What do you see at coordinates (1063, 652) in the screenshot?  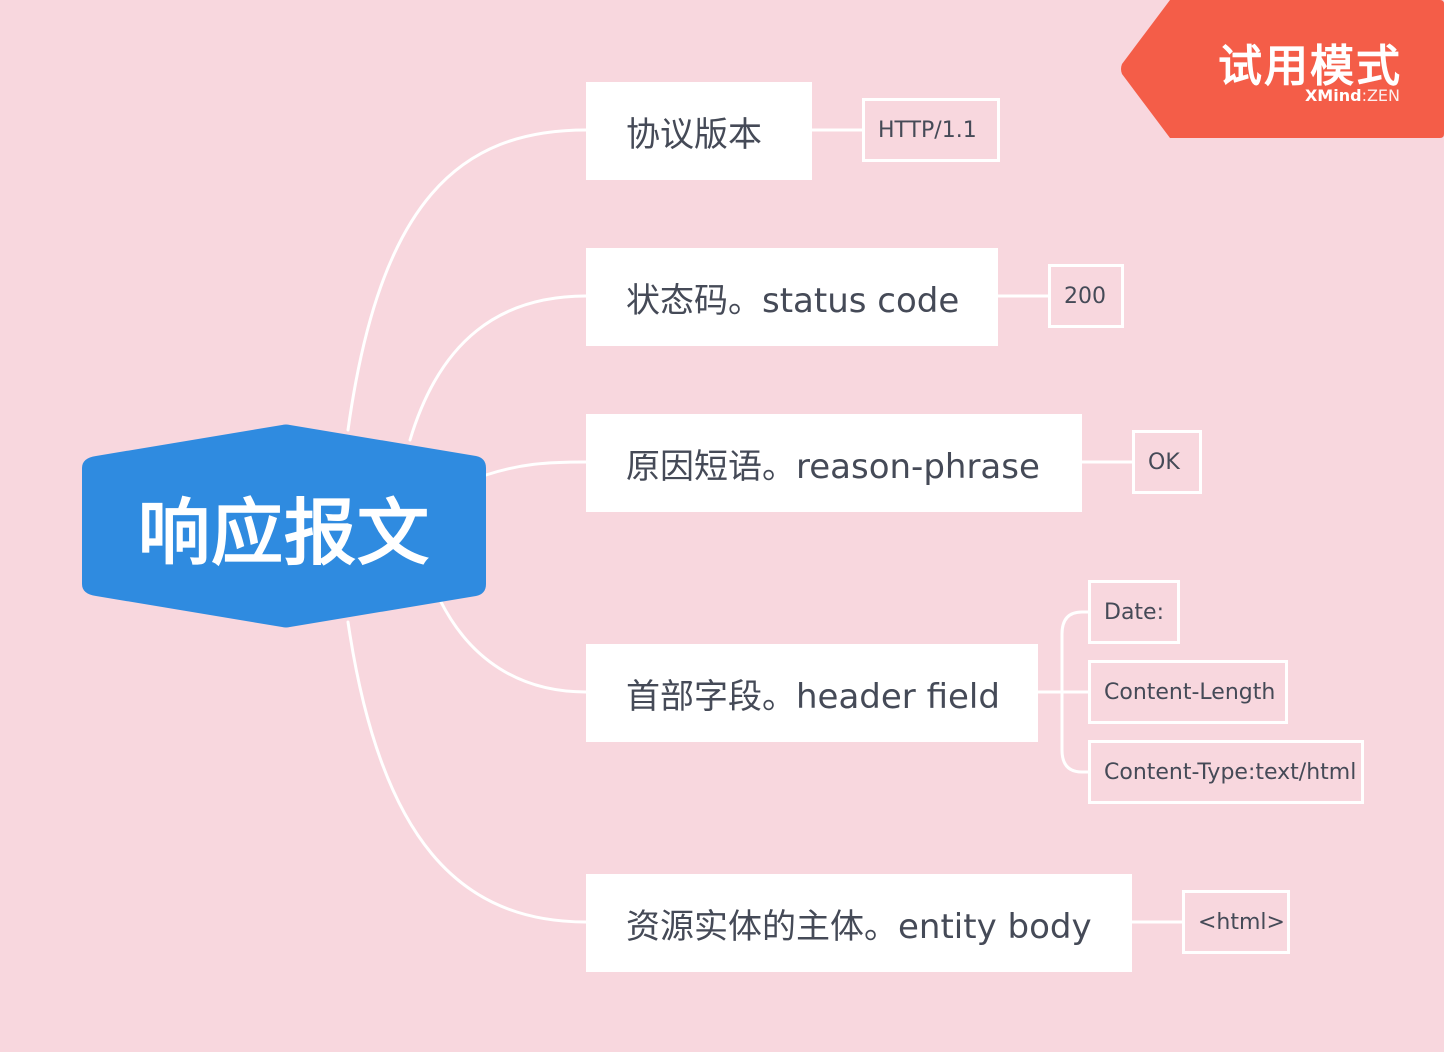 I see `connector-sub-4a` at bounding box center [1063, 652].